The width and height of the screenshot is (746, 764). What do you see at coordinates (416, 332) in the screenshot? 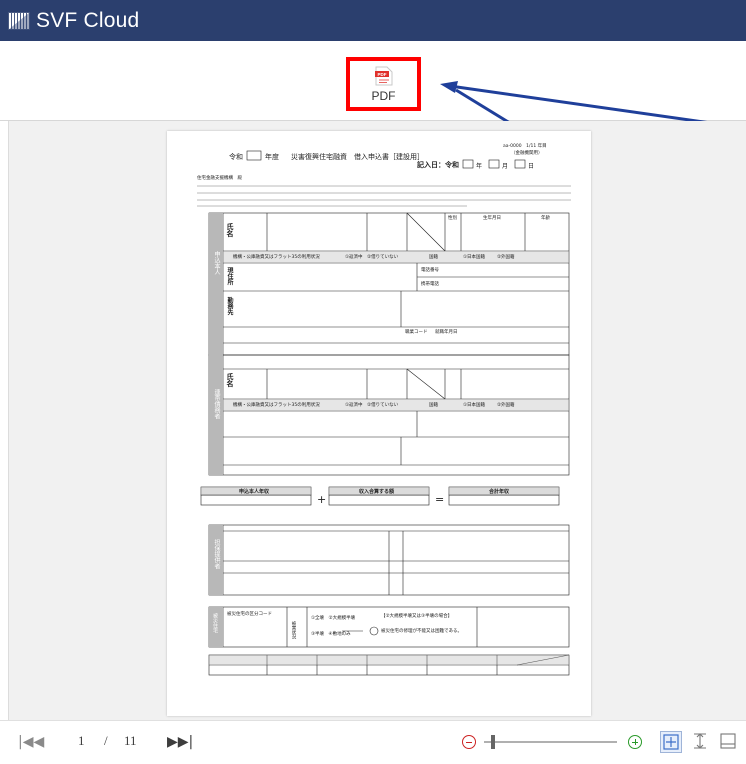
I see `label-occupation-code: 職業コード` at bounding box center [416, 332].